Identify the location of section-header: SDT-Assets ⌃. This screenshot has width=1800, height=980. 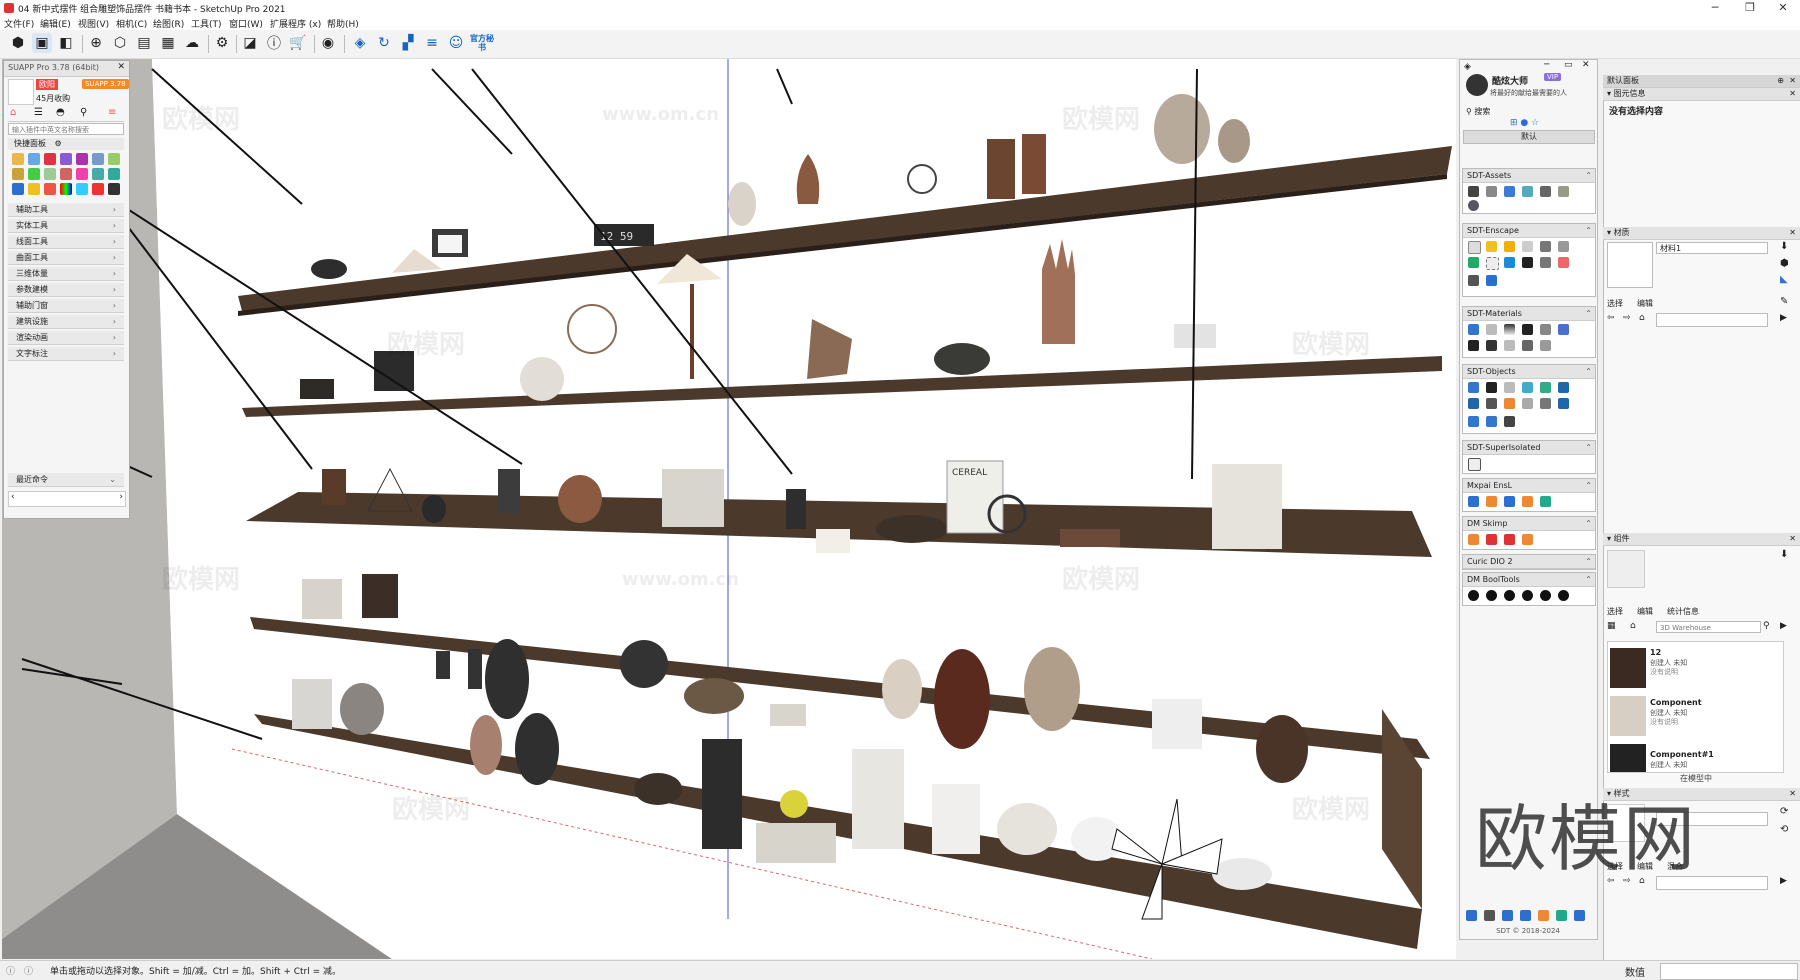
(1529, 176).